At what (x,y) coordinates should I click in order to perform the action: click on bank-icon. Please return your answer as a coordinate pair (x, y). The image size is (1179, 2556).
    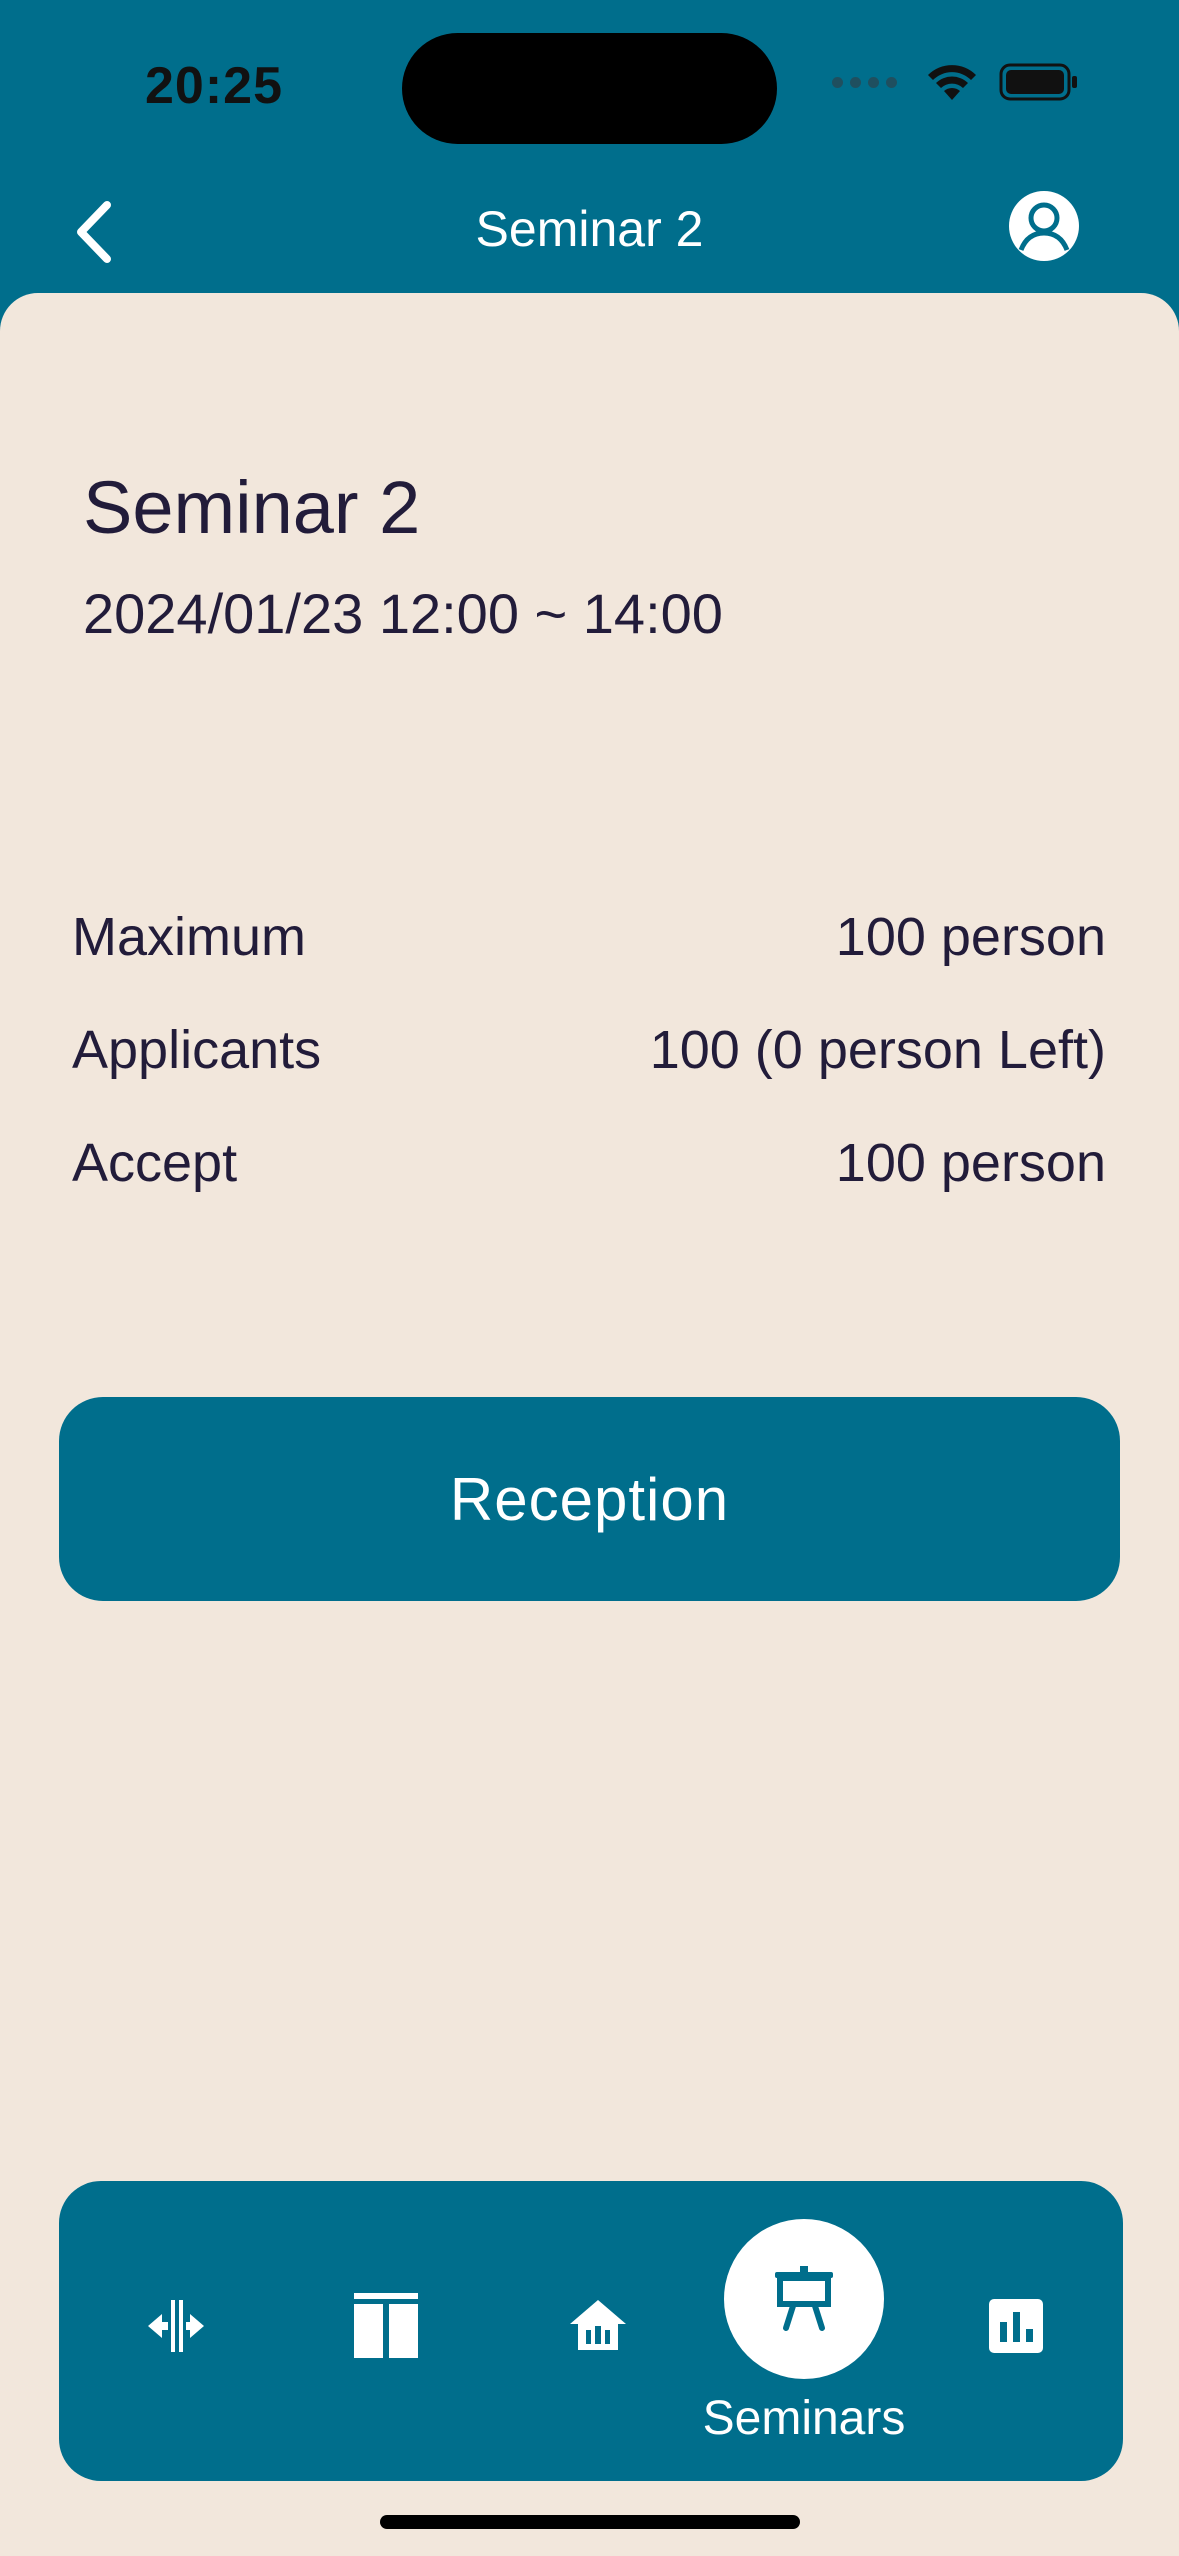
    Looking at the image, I should click on (598, 2325).